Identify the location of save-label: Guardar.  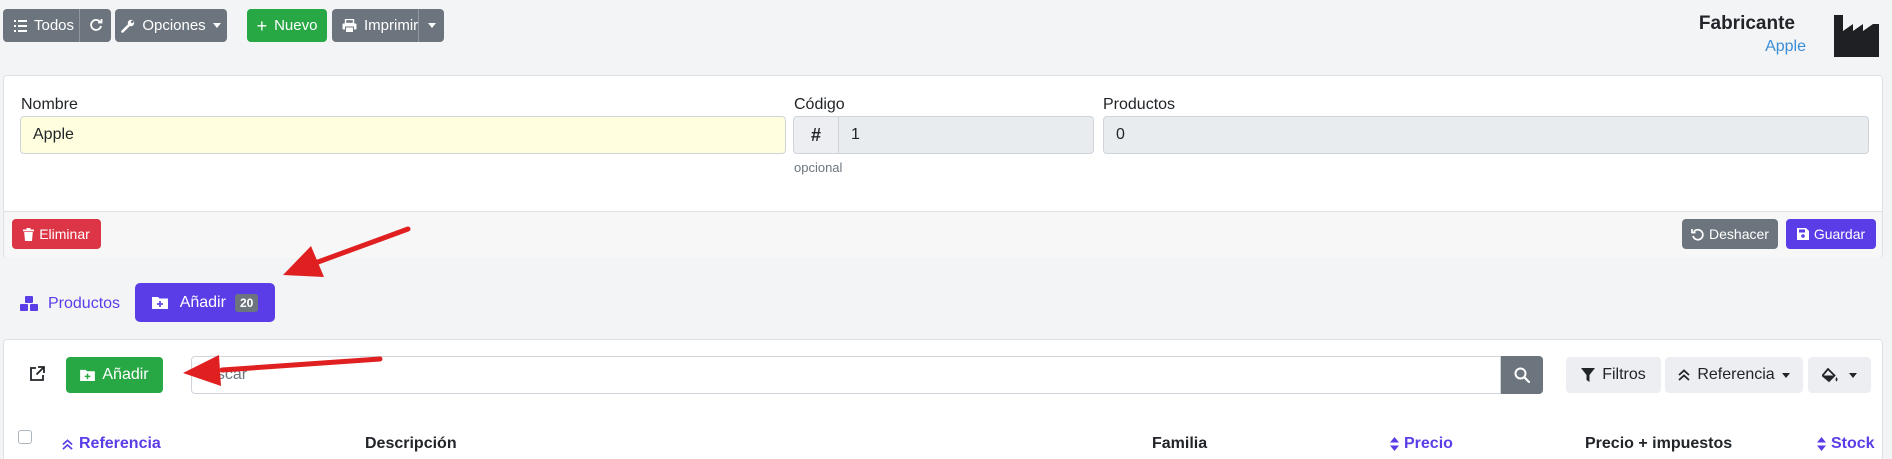
(1839, 234).